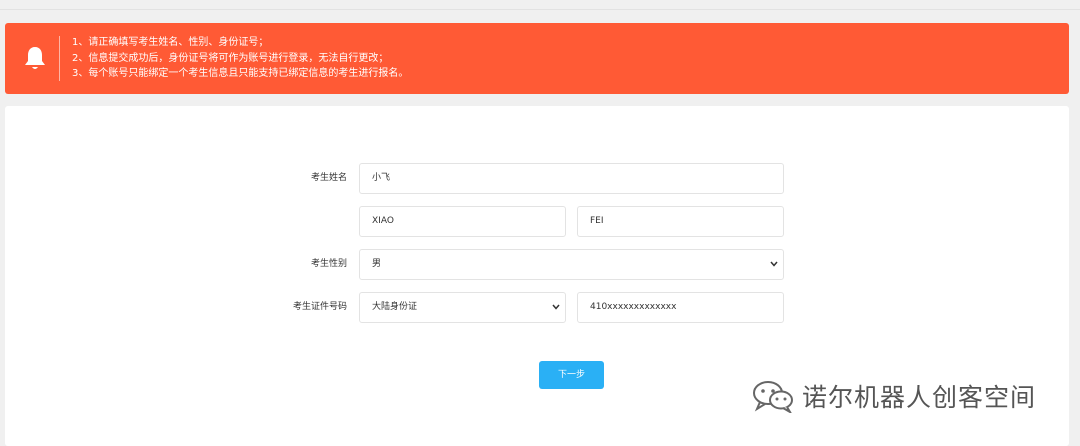 Image resolution: width=1080 pixels, height=446 pixels. Describe the element at coordinates (240, 73) in the screenshot. I see `notice-line-3: 3、每个账号只能绑定一个考生信息且只能支持已绑定信息的考生进行报名。` at that location.